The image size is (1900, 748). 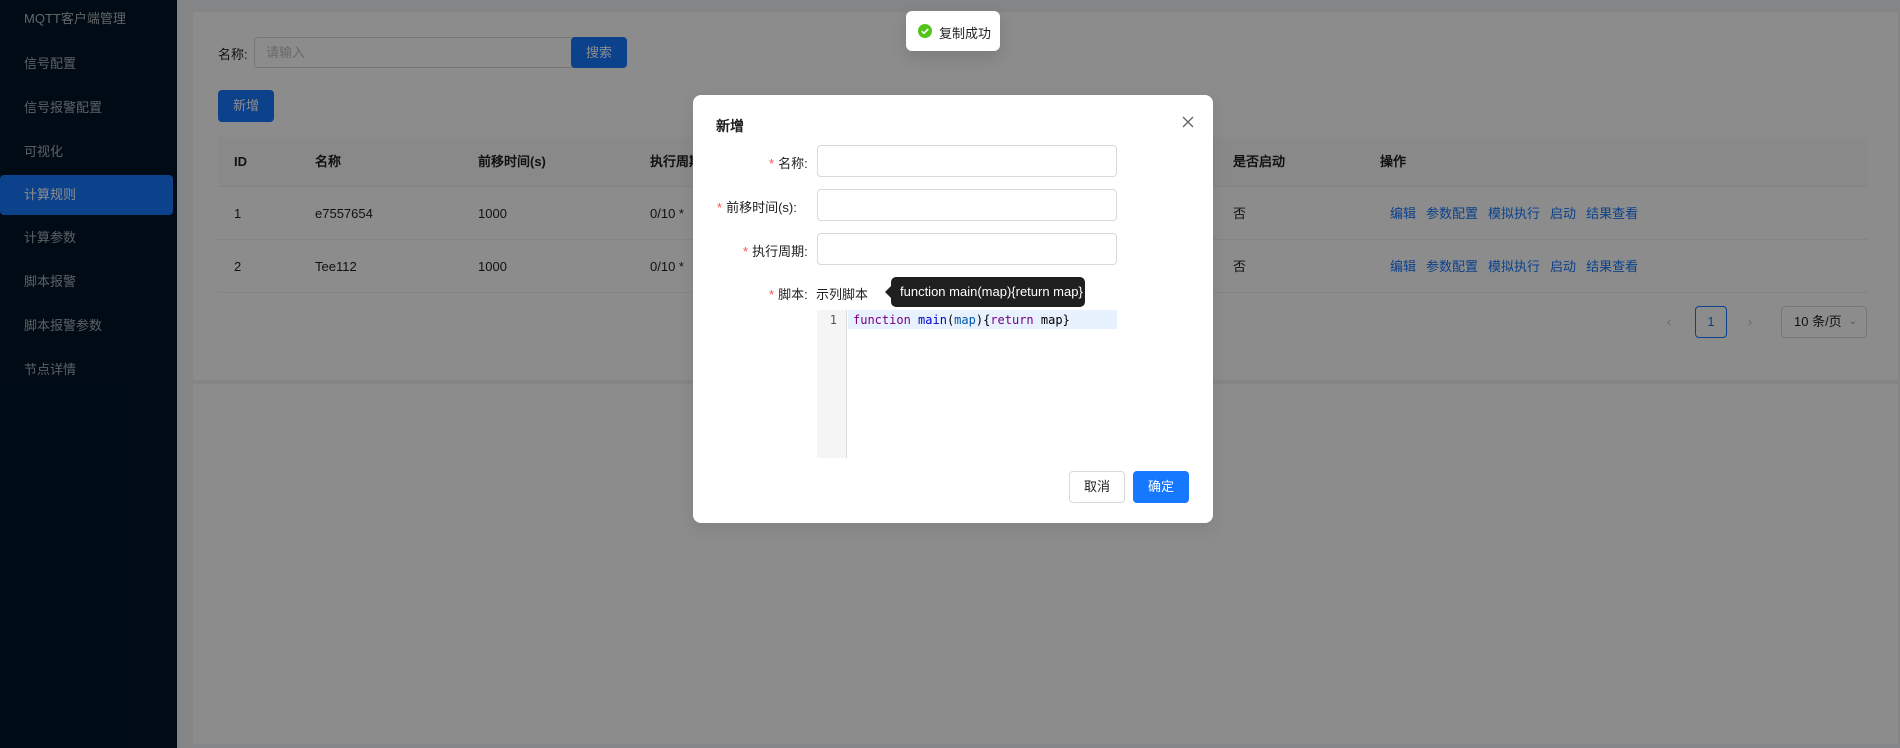 What do you see at coordinates (757, 207) in the screenshot?
I see `offset-field-label: * 前移时间(s):` at bounding box center [757, 207].